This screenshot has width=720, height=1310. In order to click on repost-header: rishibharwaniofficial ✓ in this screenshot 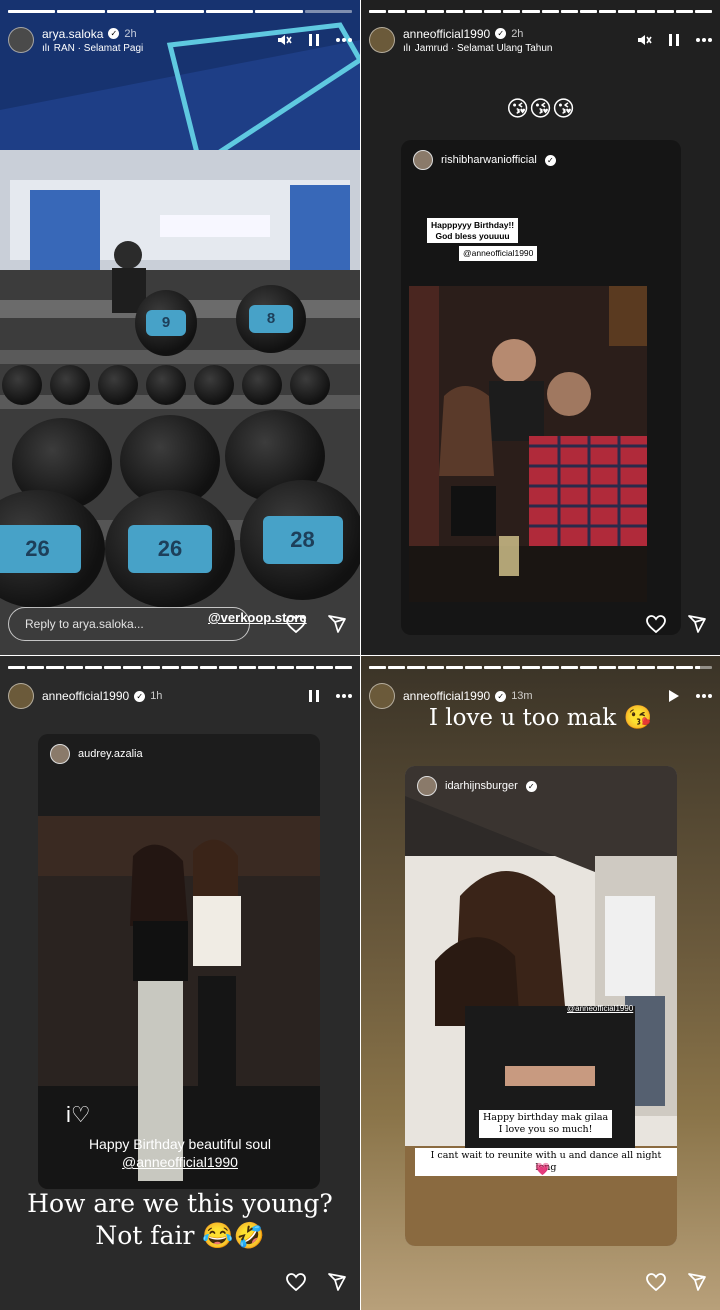, I will do `click(484, 160)`.